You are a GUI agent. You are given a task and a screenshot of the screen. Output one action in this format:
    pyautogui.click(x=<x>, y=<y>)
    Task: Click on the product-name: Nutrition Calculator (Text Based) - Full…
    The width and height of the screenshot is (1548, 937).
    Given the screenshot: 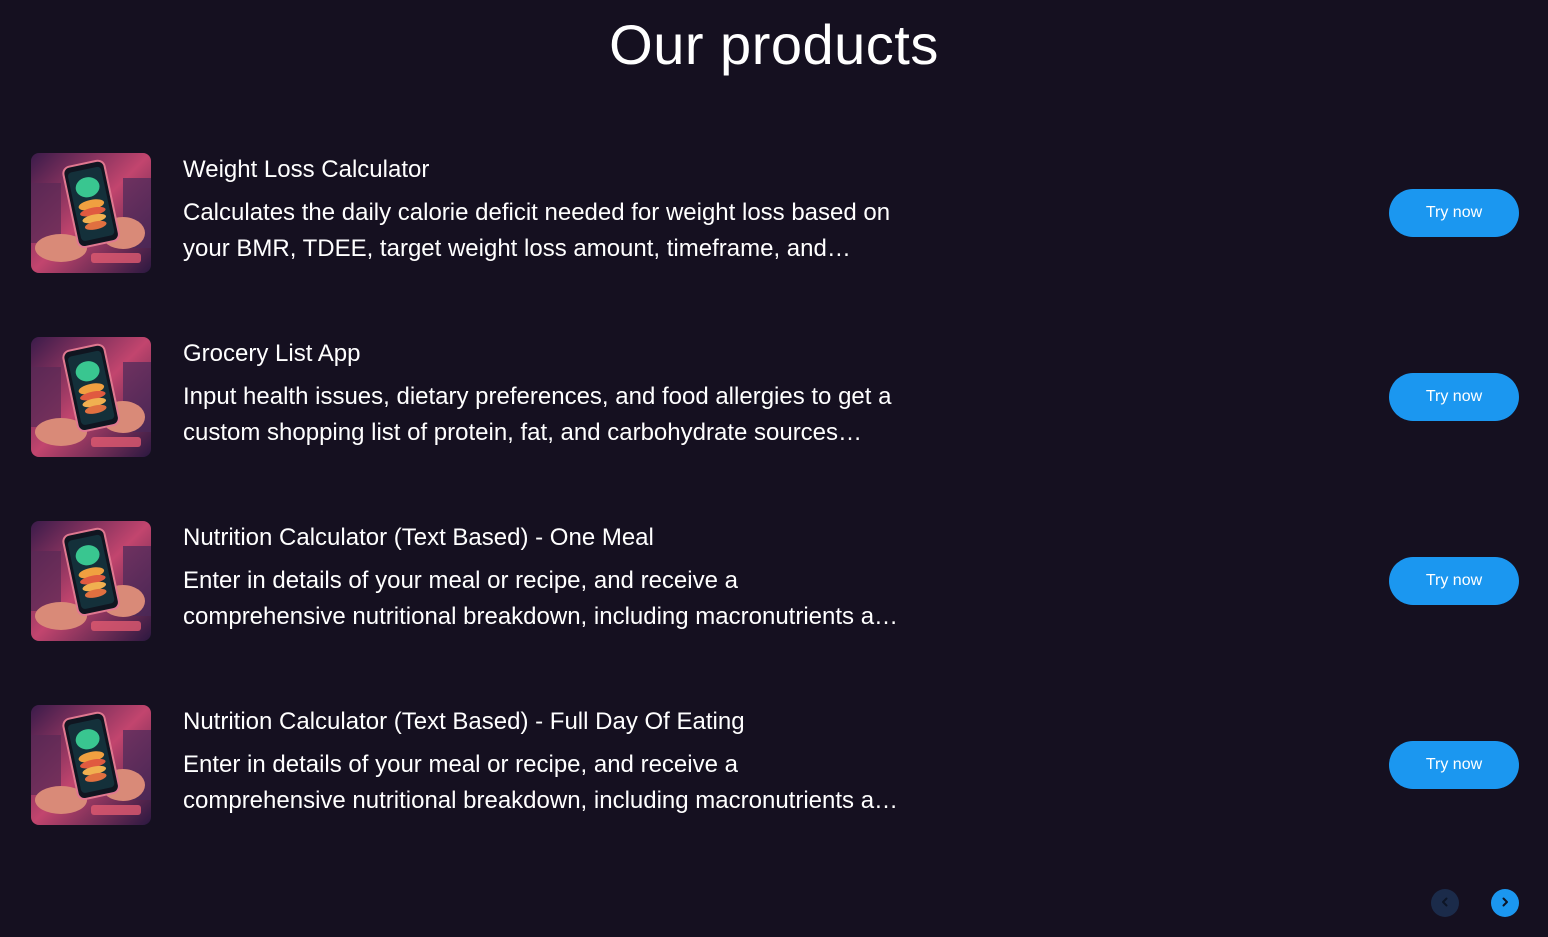 What is the action you would take?
    pyautogui.click(x=464, y=721)
    